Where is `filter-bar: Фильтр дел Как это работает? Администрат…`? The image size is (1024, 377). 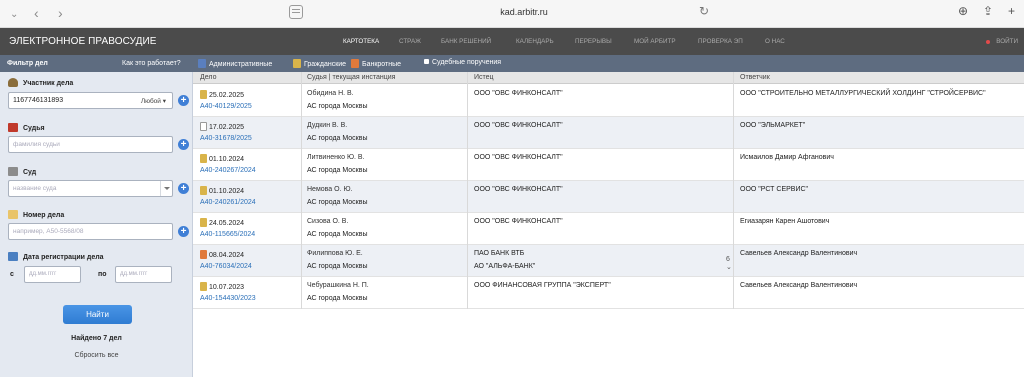 filter-bar: Фильтр дел Как это работает? Администрат… is located at coordinates (512, 63).